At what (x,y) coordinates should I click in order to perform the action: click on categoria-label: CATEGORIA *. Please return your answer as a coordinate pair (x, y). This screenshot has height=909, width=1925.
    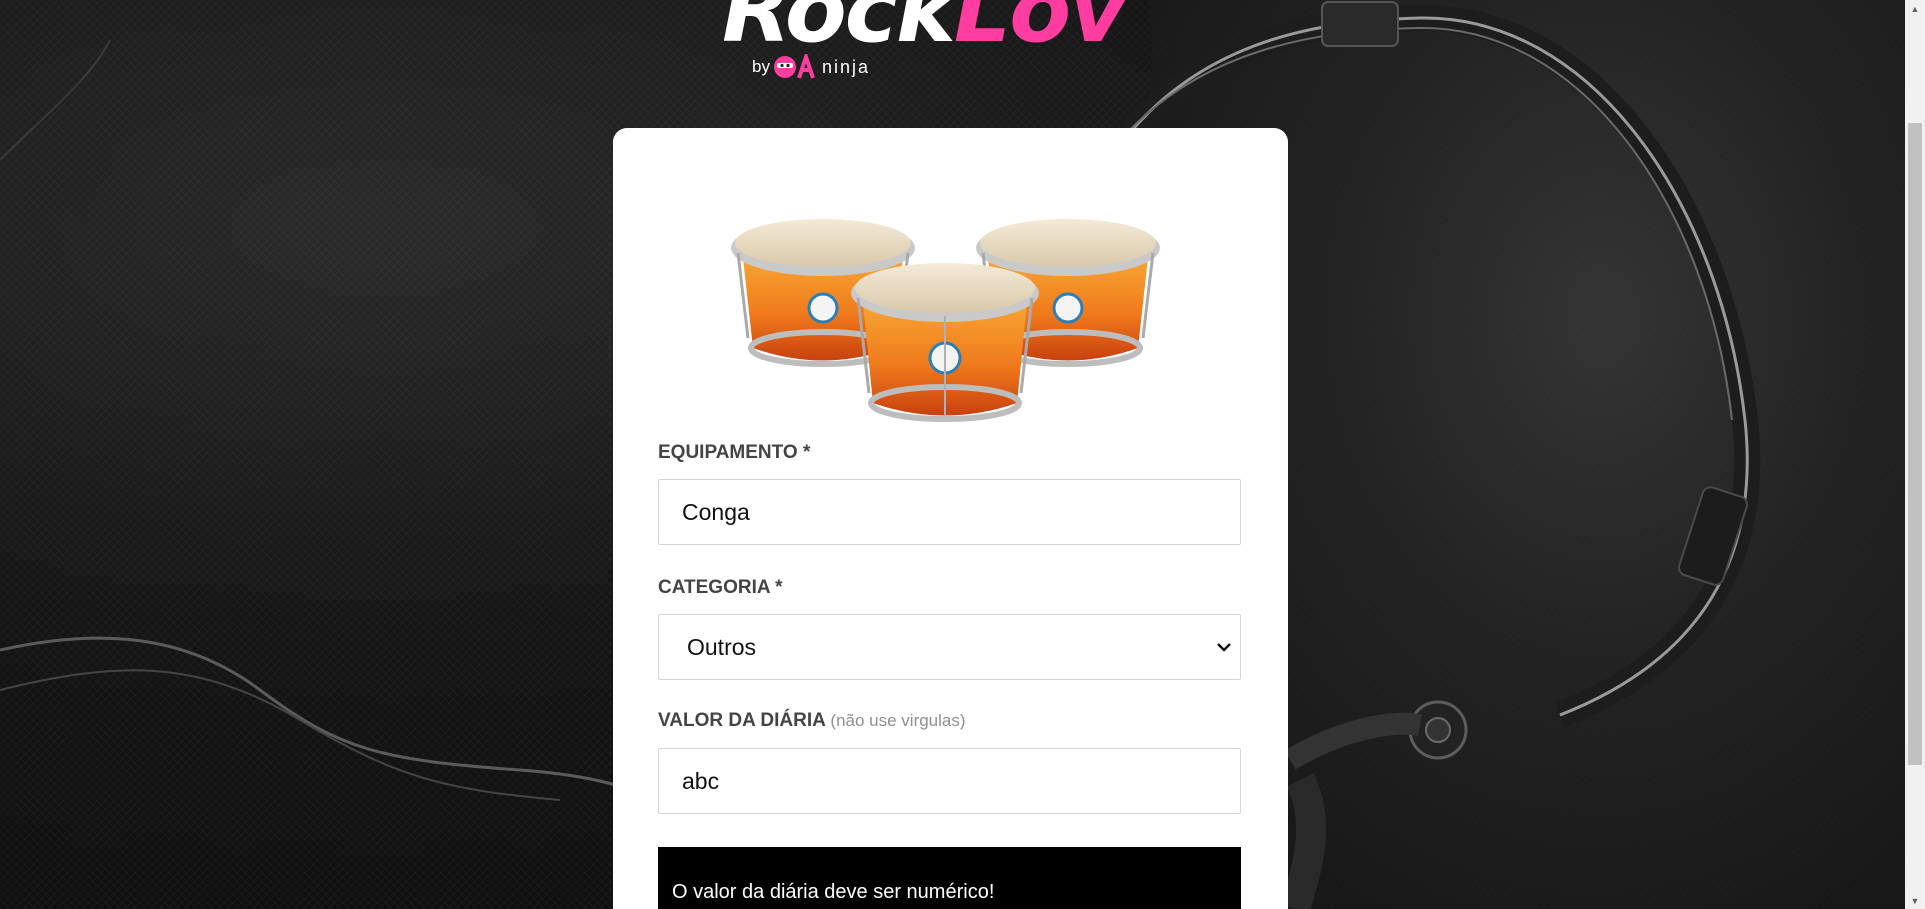
    Looking at the image, I should click on (720, 587).